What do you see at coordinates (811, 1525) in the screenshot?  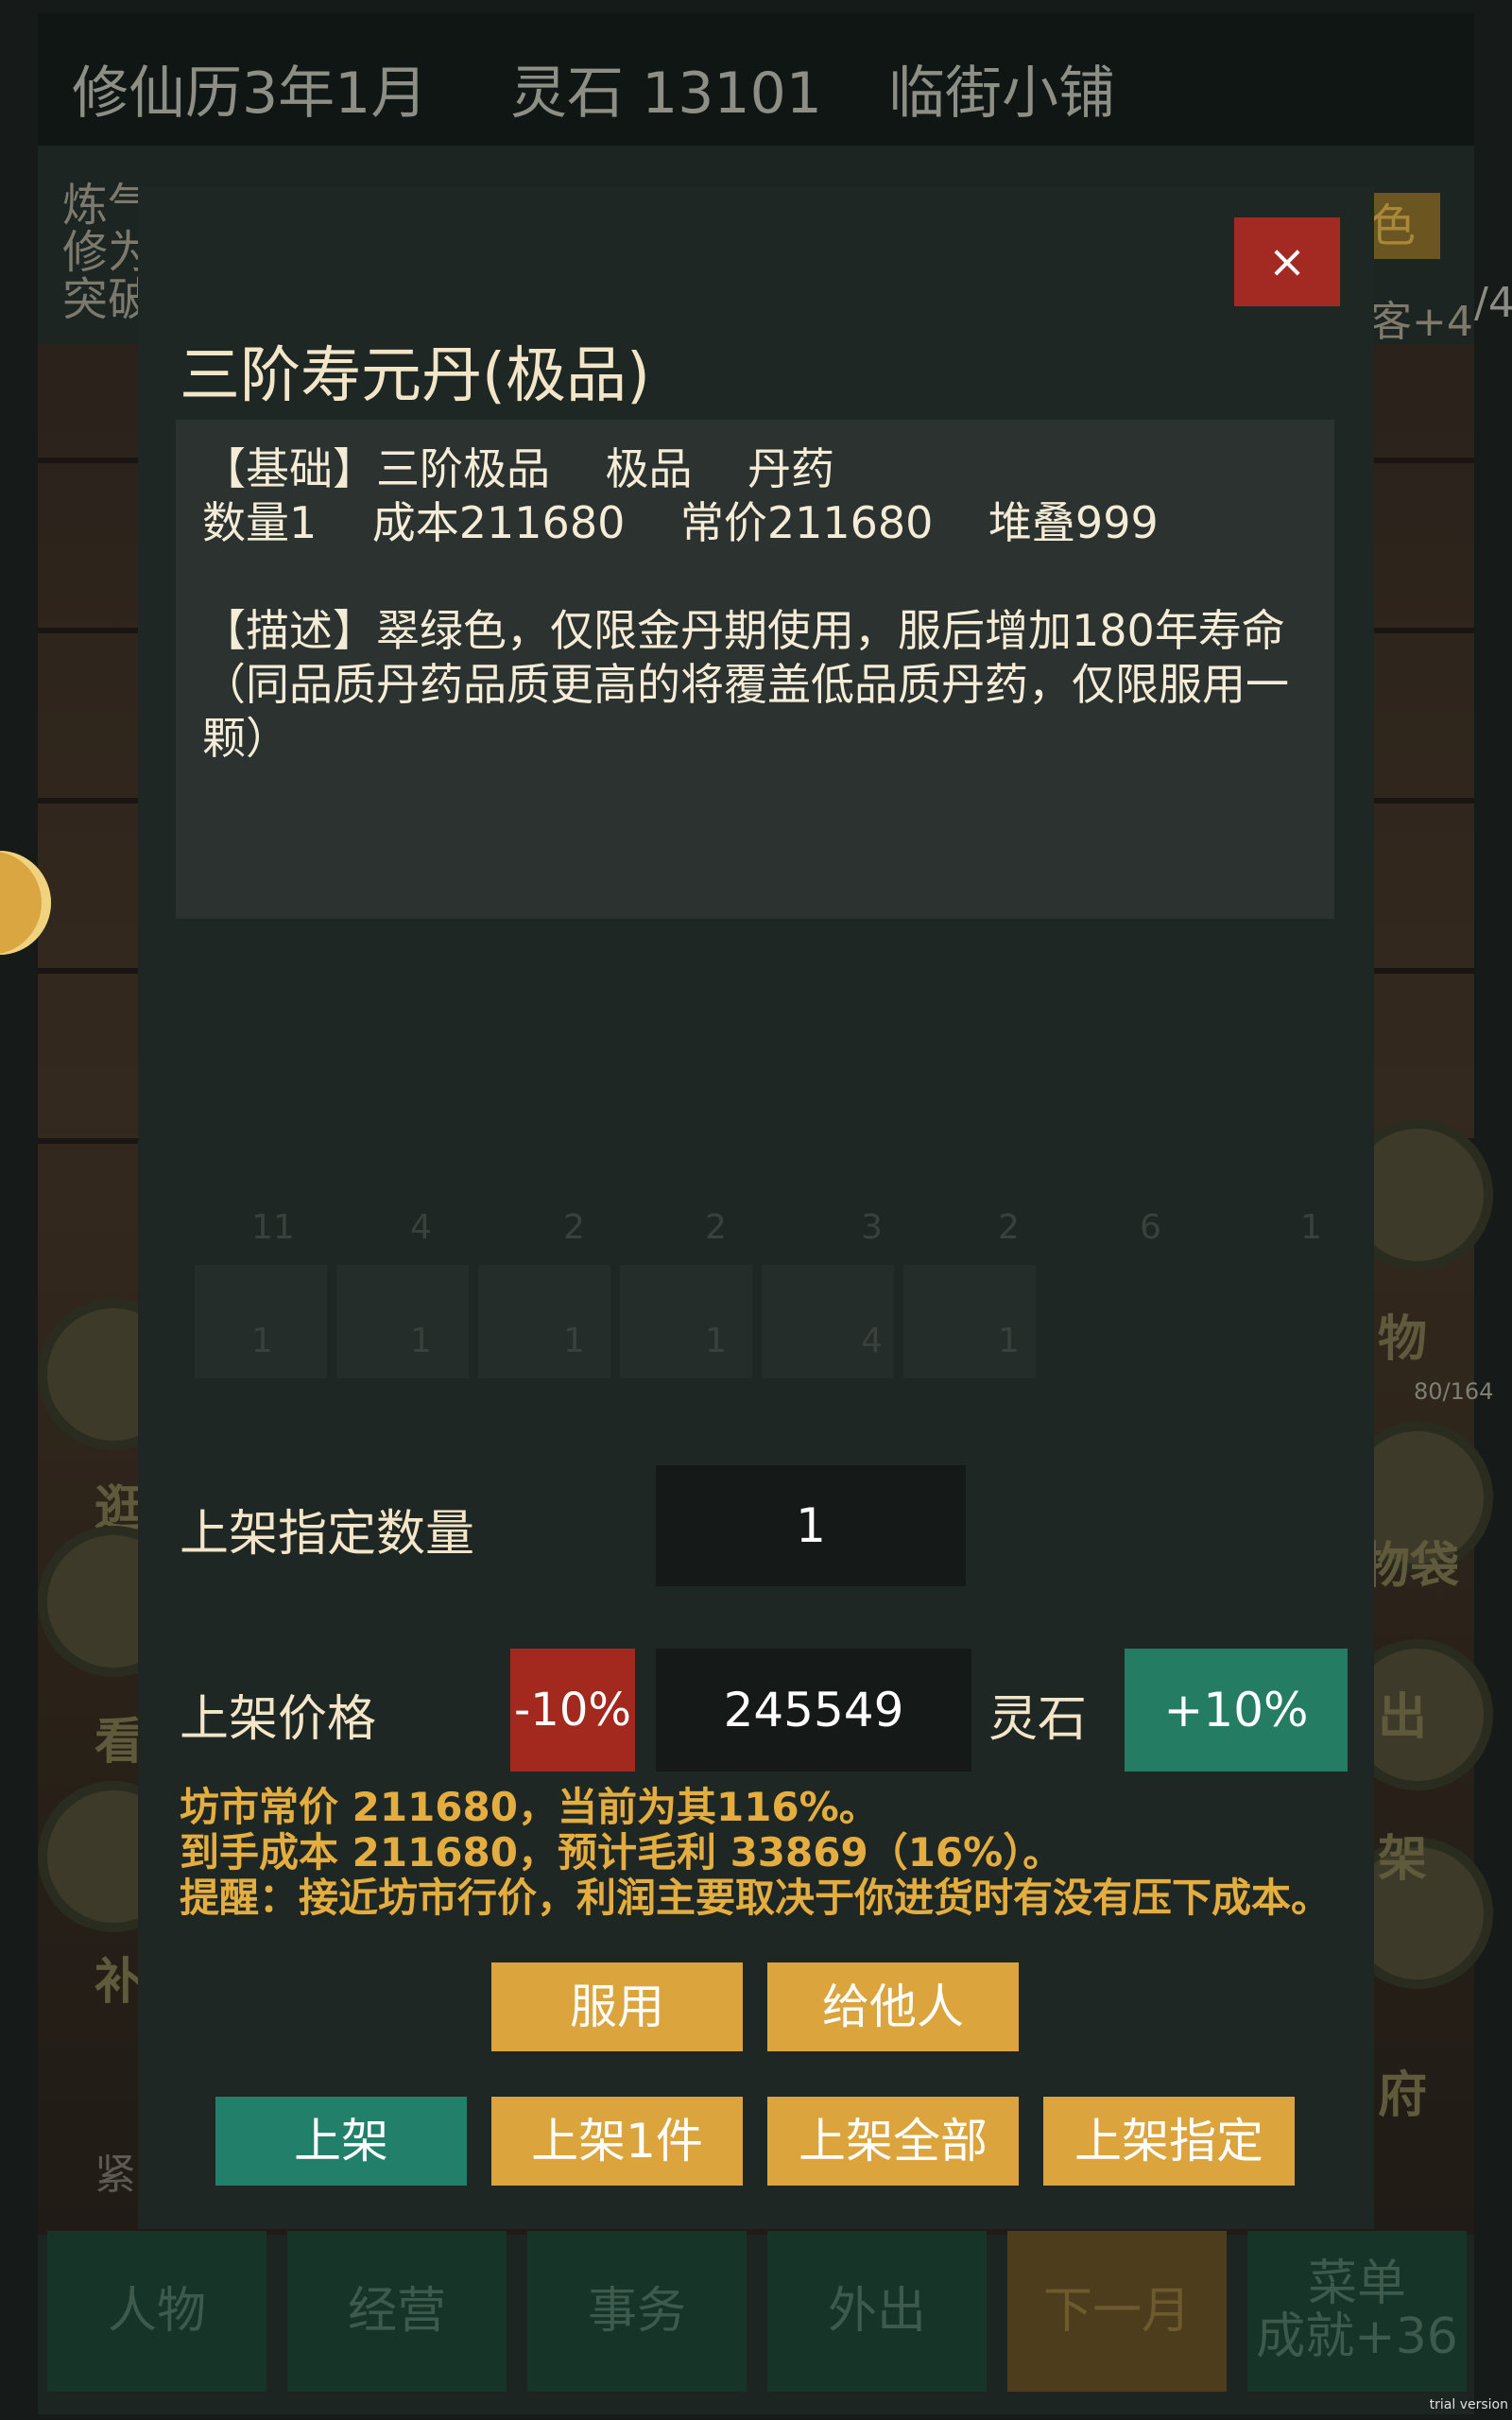 I see `quantity-input: 1` at bounding box center [811, 1525].